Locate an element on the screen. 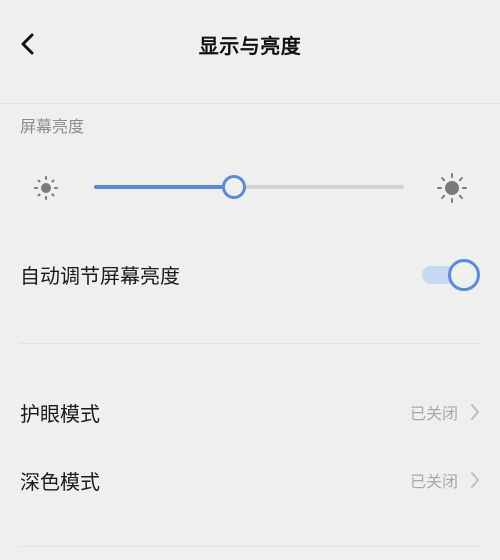 The width and height of the screenshot is (500, 560). dark-mode-label: 深色模式 is located at coordinates (60, 481).